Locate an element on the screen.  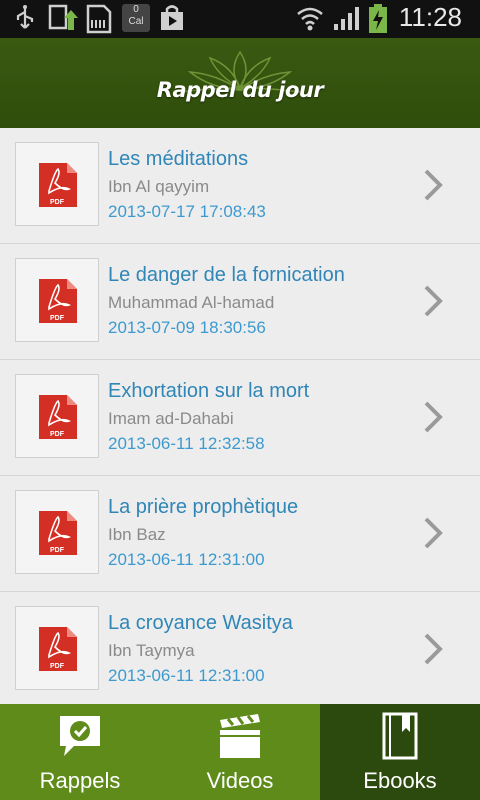
ebook-author: Ibn Taymya is located at coordinates (151, 650).